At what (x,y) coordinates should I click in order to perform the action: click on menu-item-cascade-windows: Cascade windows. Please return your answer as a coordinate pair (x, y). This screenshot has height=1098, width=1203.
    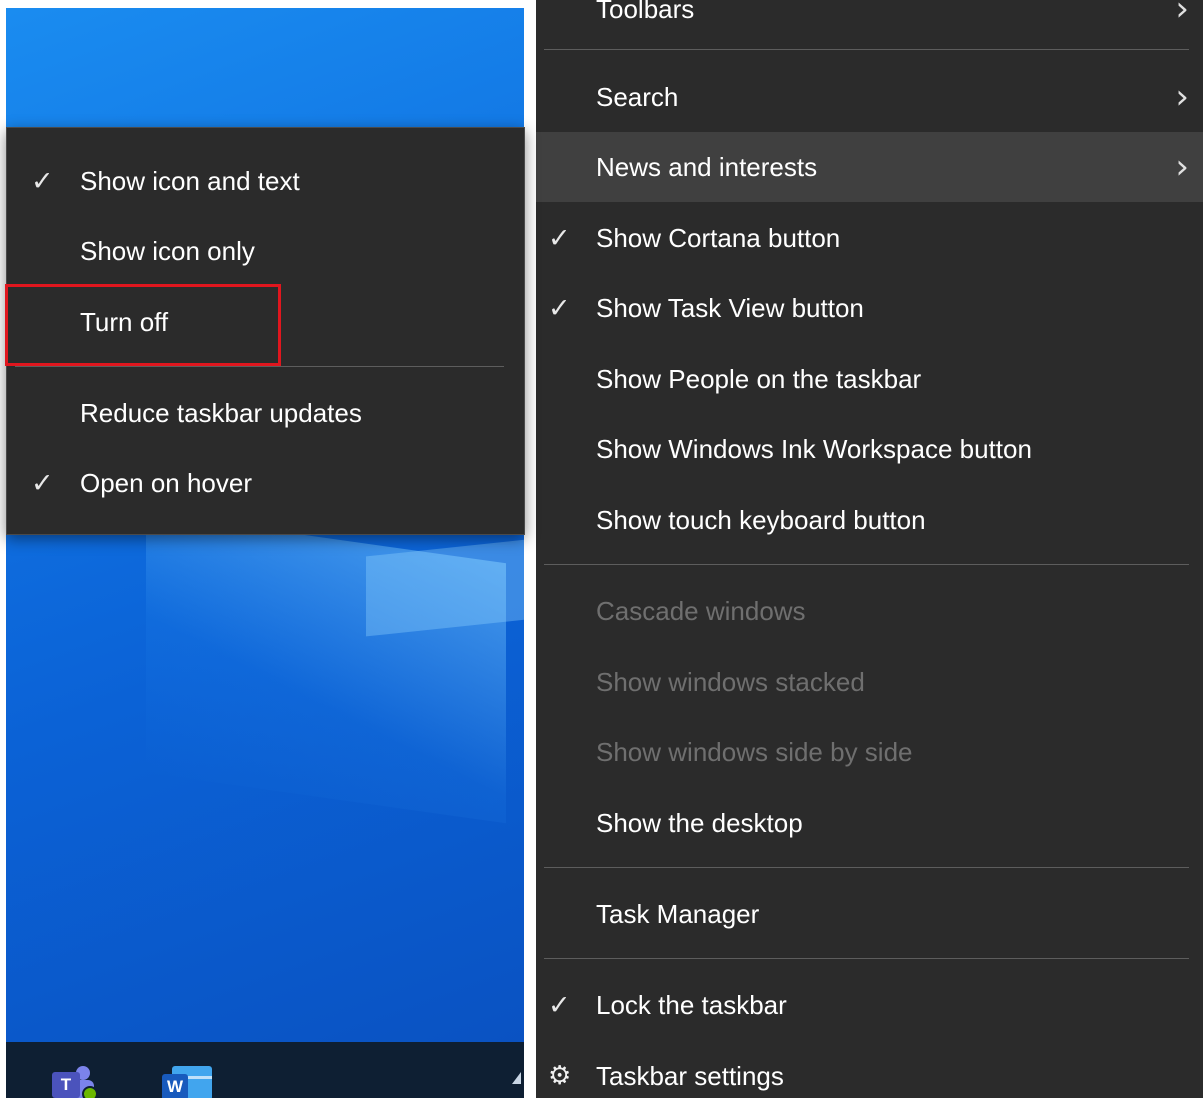
    Looking at the image, I should click on (869, 611).